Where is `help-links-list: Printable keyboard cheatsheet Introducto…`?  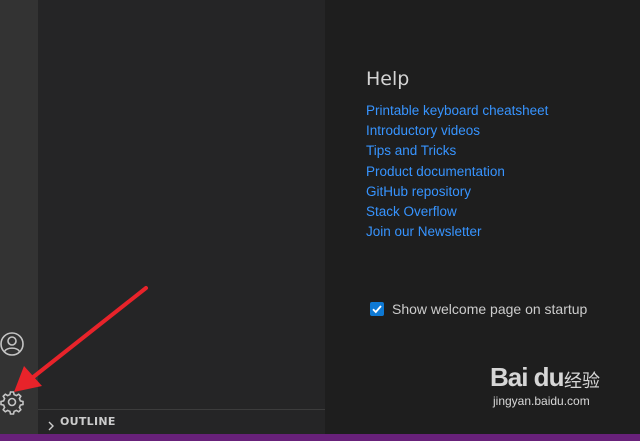
help-links-list: Printable keyboard cheatsheet Introducto… is located at coordinates (457, 171).